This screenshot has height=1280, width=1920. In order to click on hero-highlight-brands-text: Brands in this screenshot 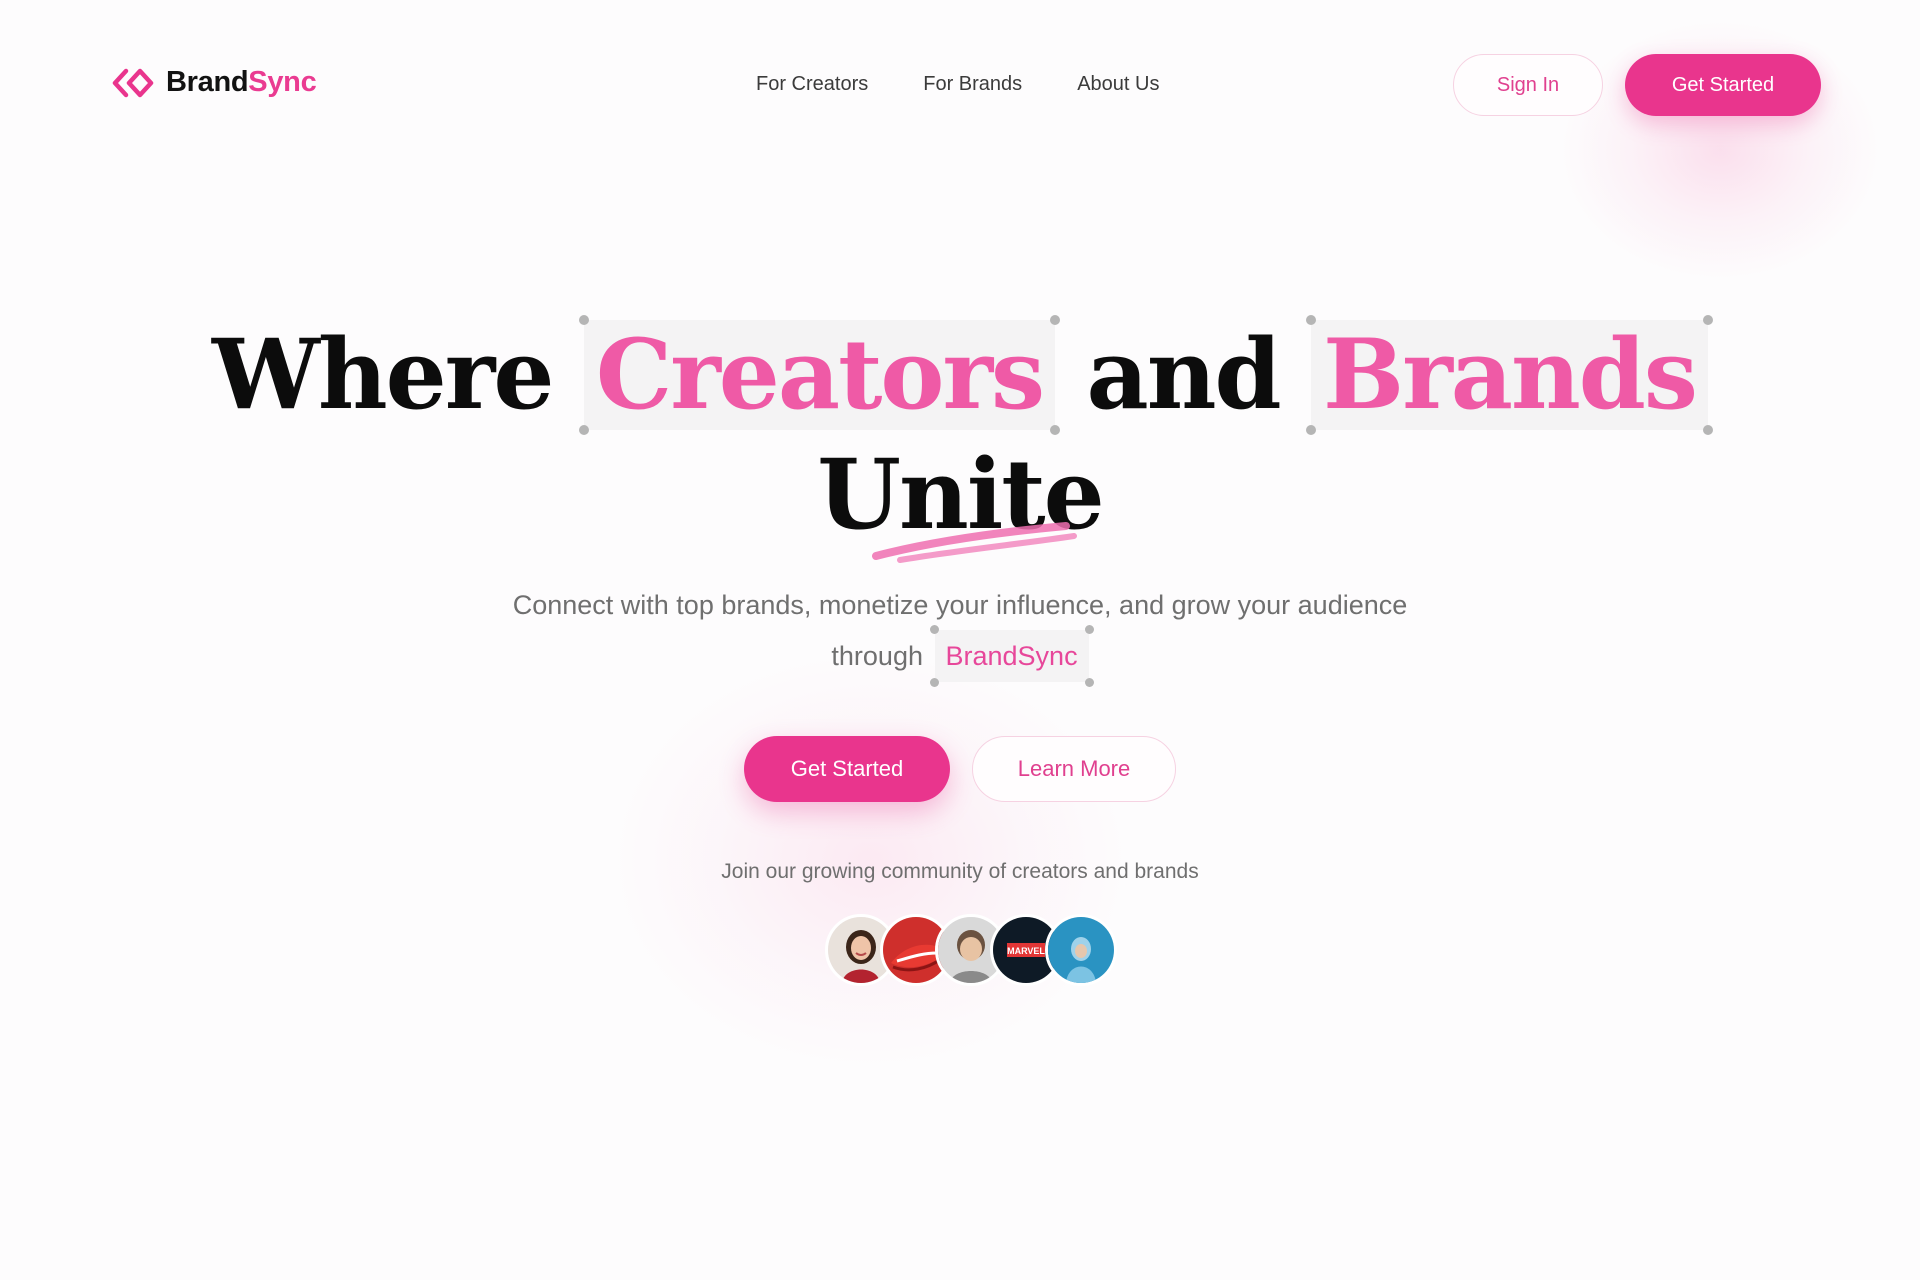, I will do `click(1510, 374)`.